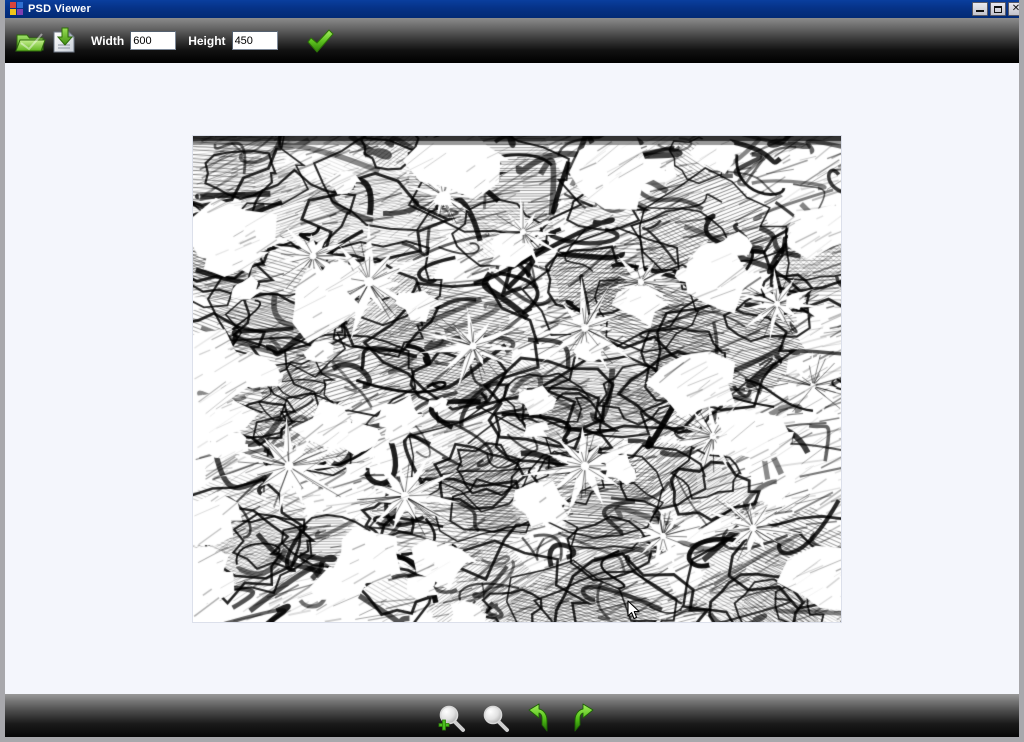 Image resolution: width=1024 pixels, height=742 pixels. I want to click on bottom-toolbar, so click(512, 715).